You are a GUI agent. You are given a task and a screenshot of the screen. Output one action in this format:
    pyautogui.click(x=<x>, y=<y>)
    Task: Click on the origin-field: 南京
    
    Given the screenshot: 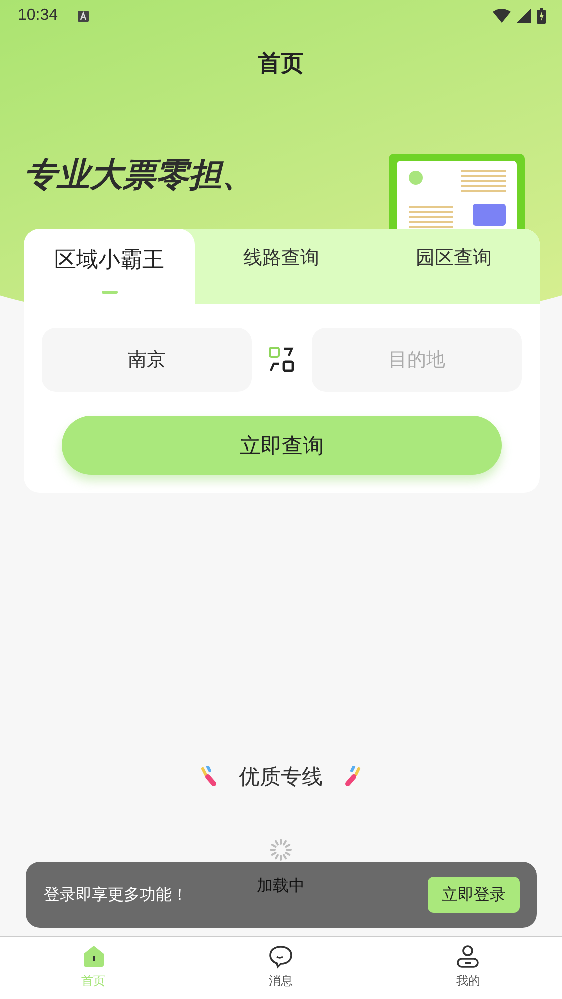 What is the action you would take?
    pyautogui.click(x=147, y=360)
    